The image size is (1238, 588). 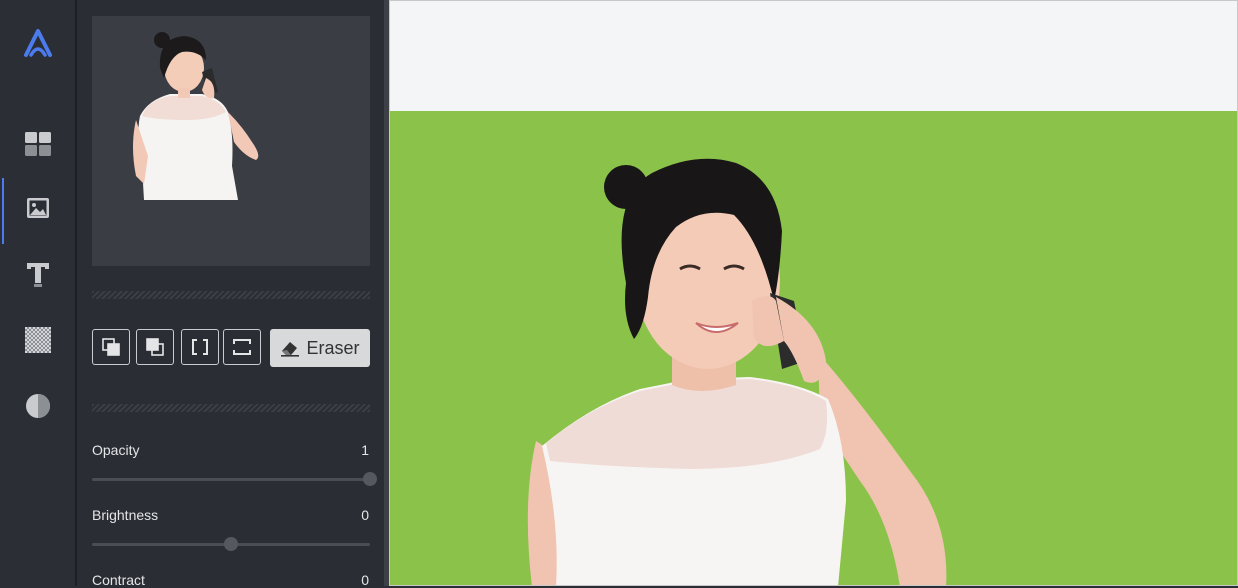 What do you see at coordinates (333, 347) in the screenshot?
I see `eraser-label: Eraser` at bounding box center [333, 347].